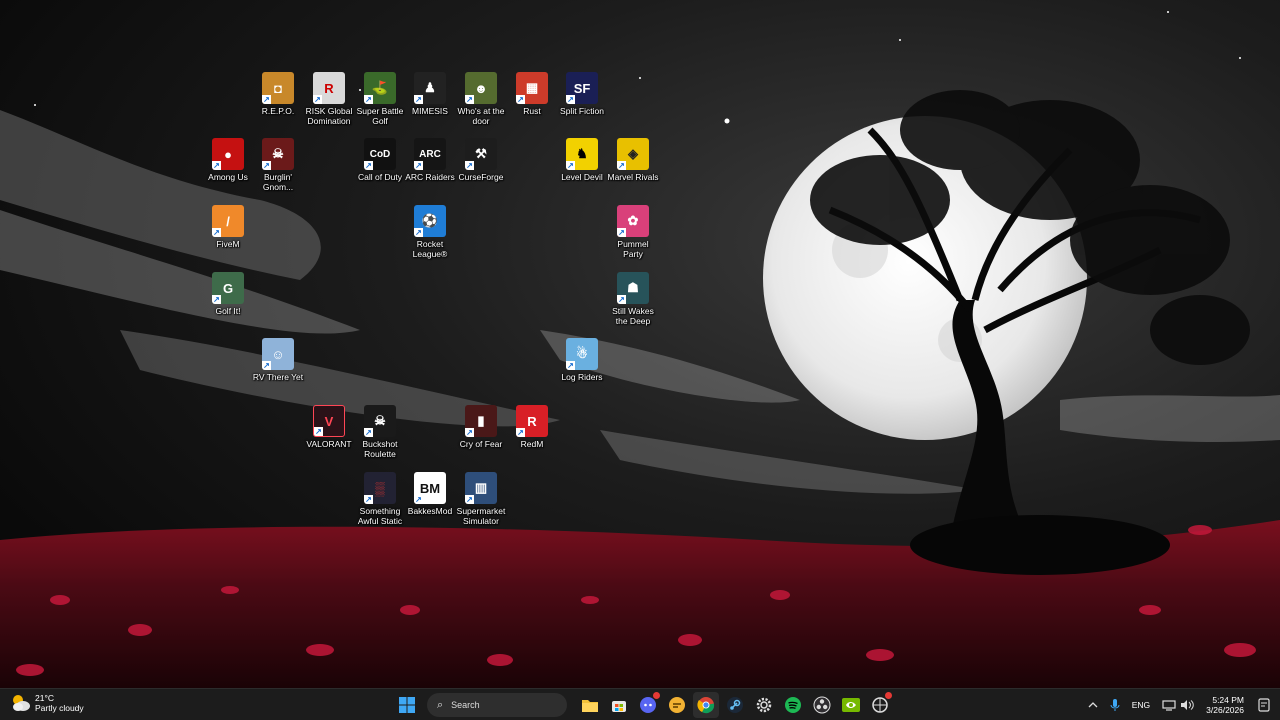 The image size is (1280, 720). I want to click on taskbar-discord-button, so click(648, 705).